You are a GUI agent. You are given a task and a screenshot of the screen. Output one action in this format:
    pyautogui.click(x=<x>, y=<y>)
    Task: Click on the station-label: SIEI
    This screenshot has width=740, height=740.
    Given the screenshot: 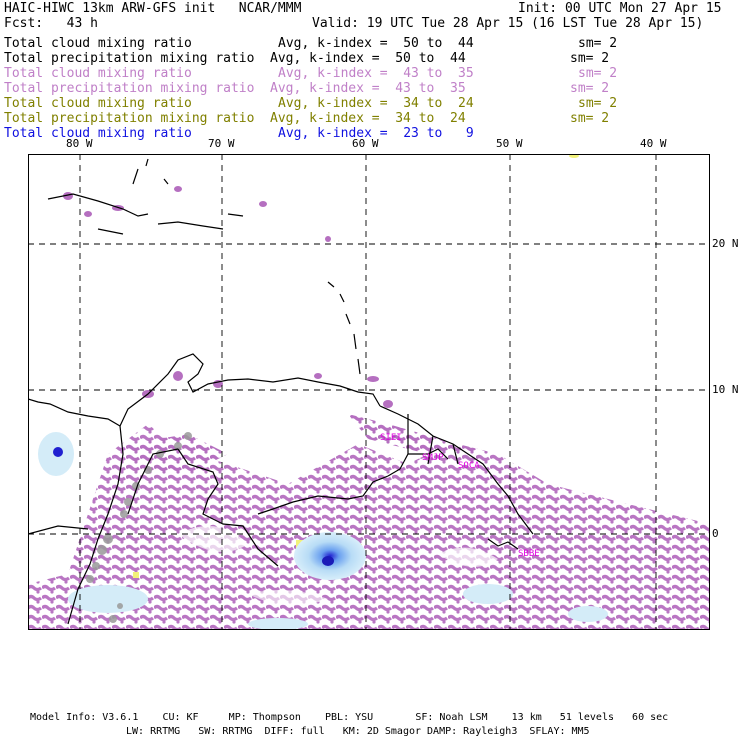 What is the action you would take?
    pyautogui.click(x=391, y=438)
    